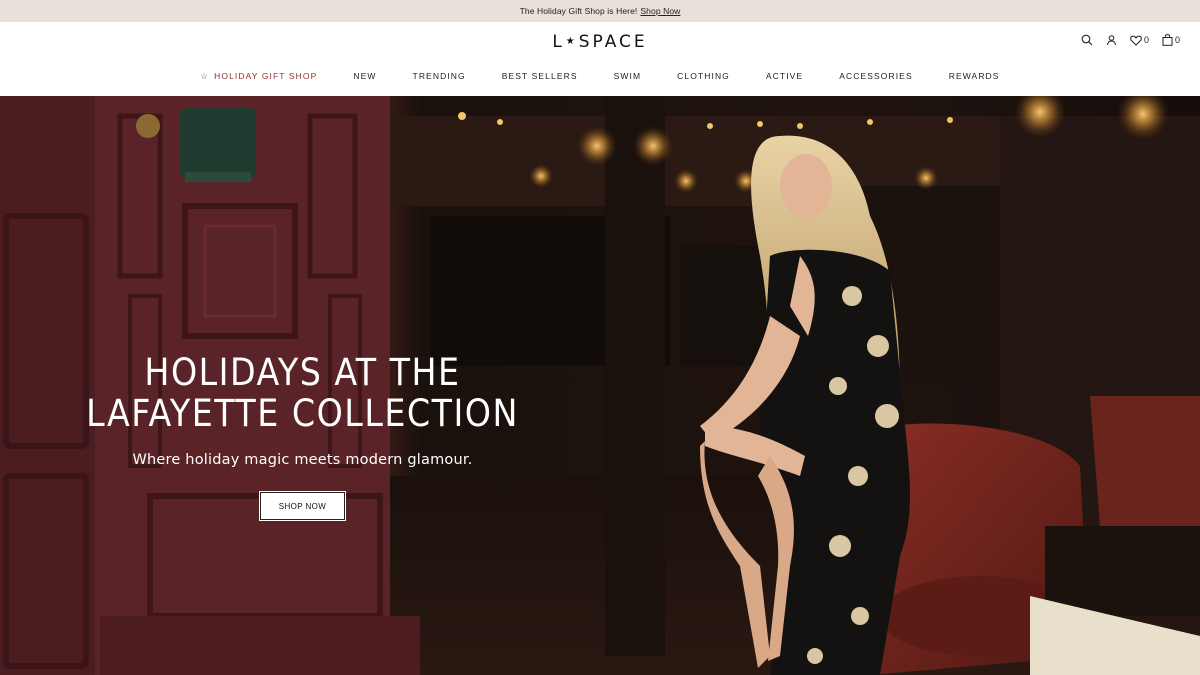 The width and height of the screenshot is (1200, 675). What do you see at coordinates (1177, 40) in the screenshot?
I see `cart-count: 0` at bounding box center [1177, 40].